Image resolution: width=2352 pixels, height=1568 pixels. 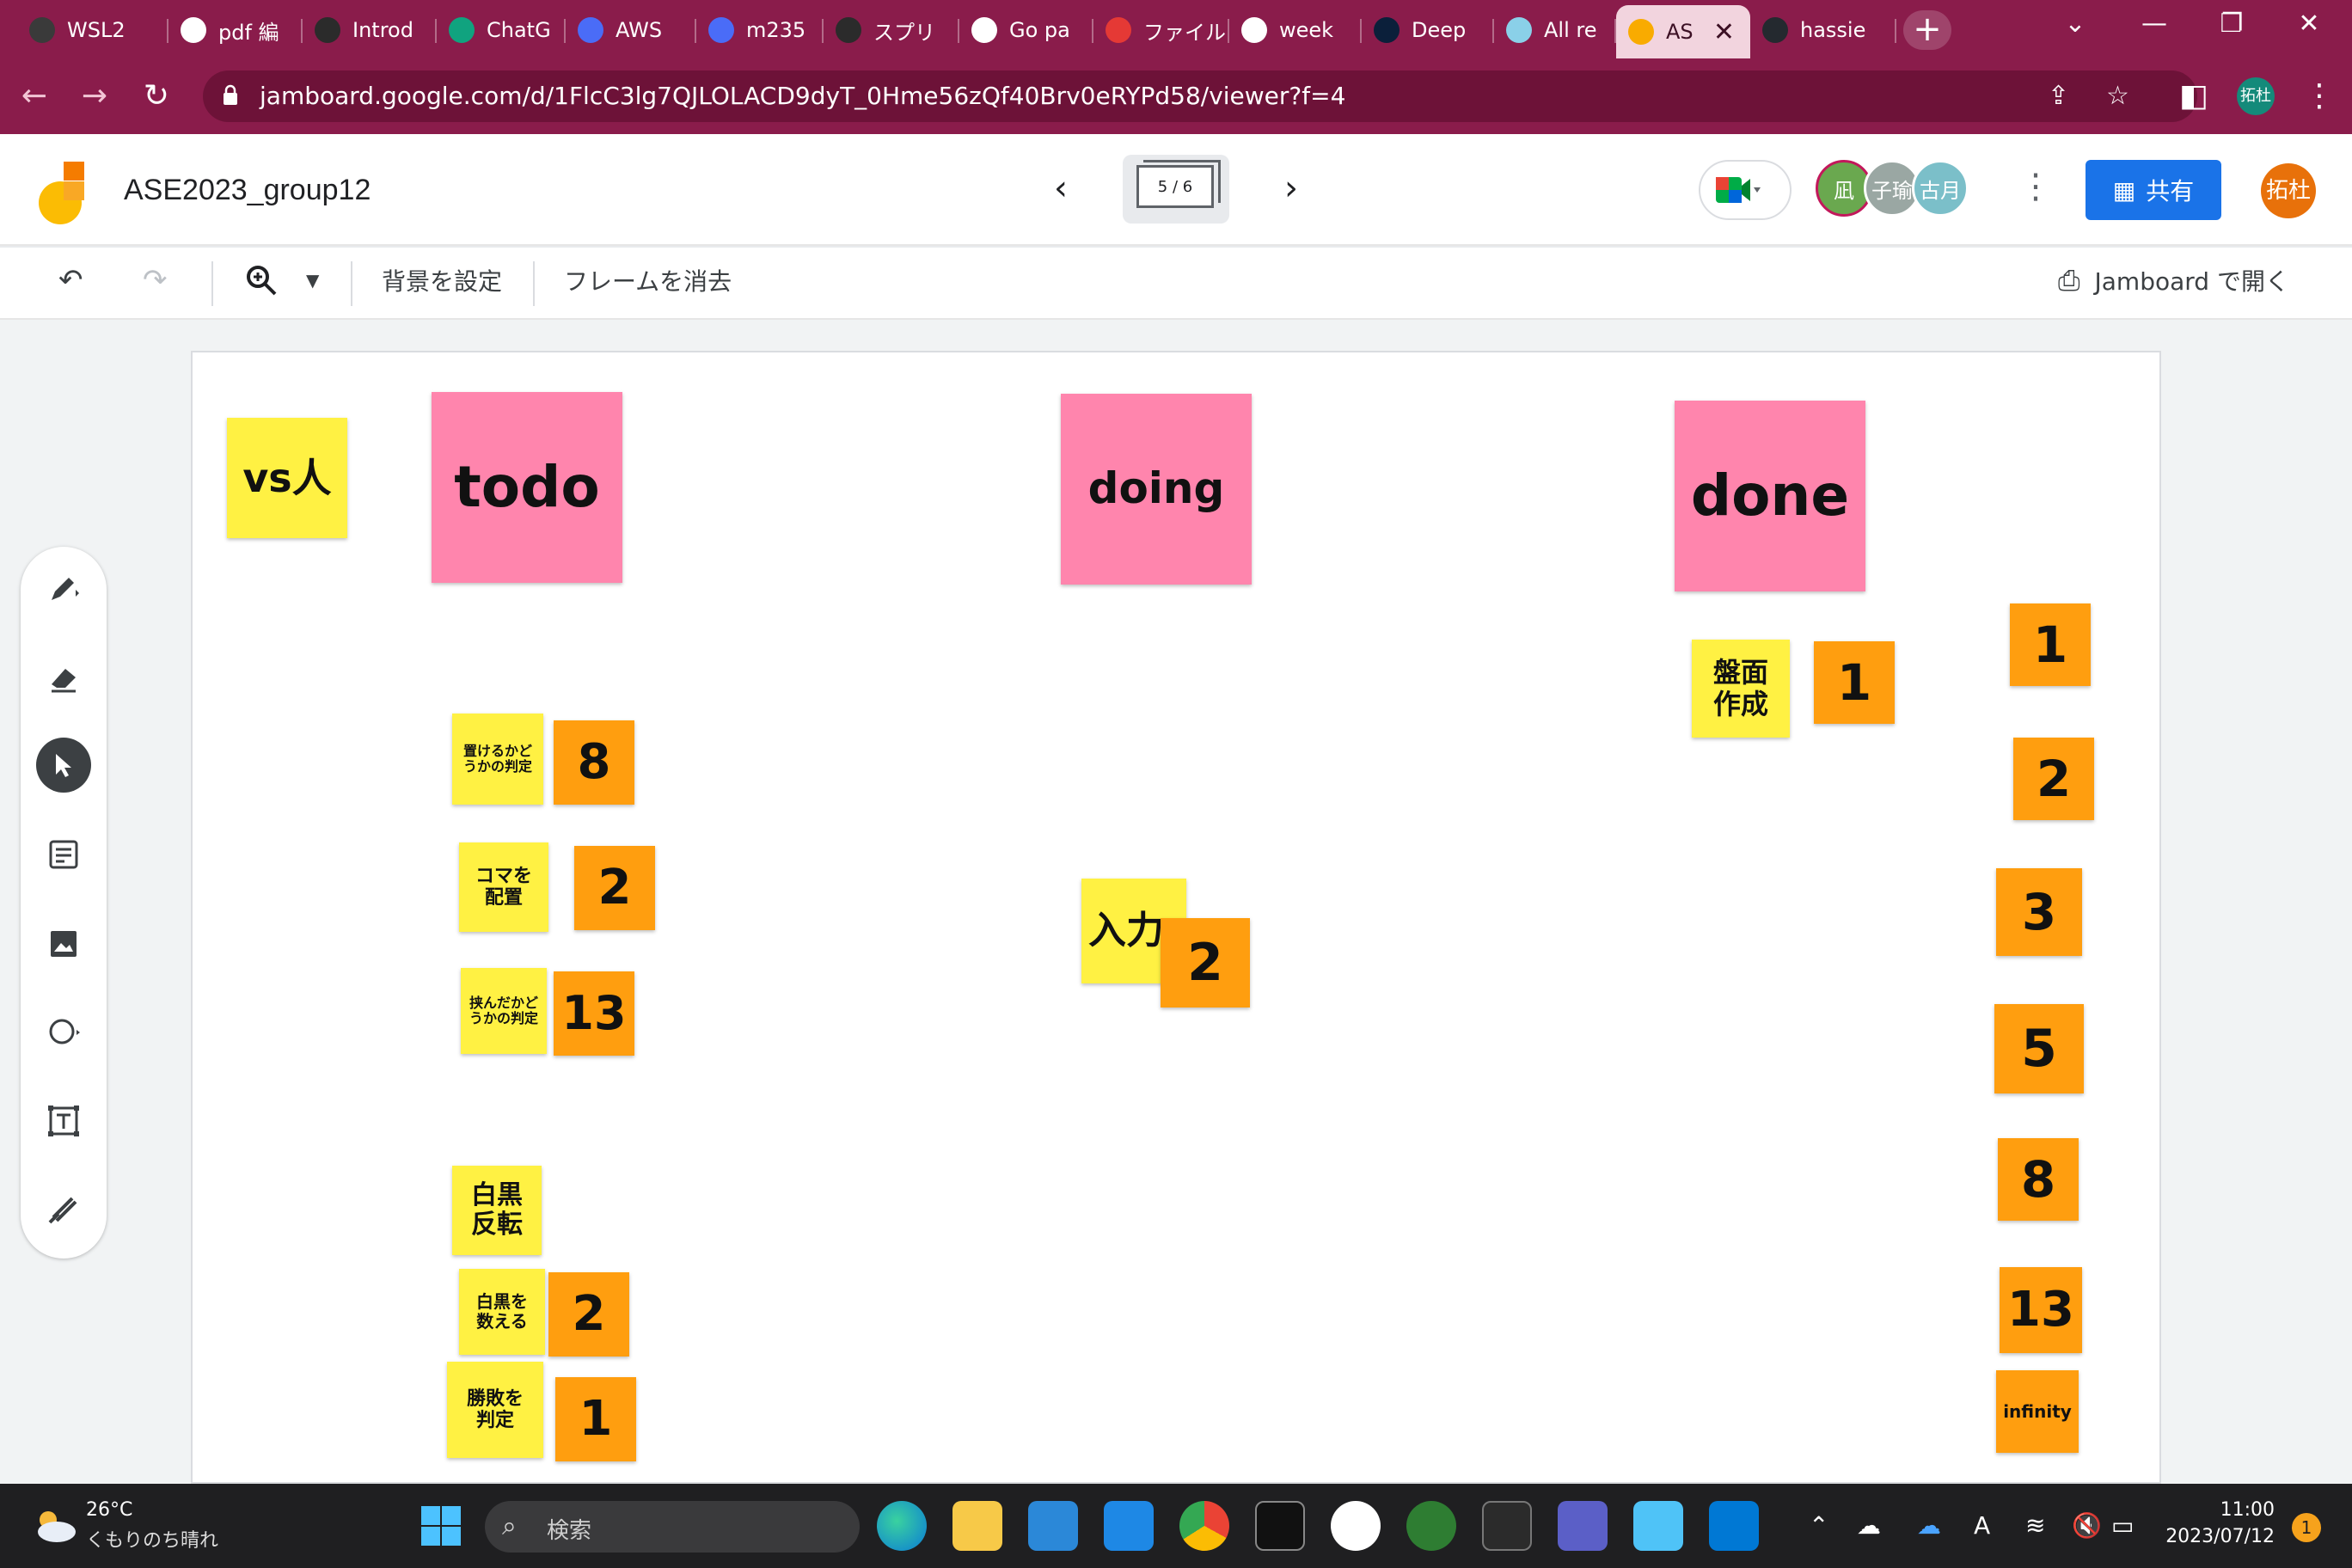 I want to click on zoom-app-icon, so click(x=1356, y=1526).